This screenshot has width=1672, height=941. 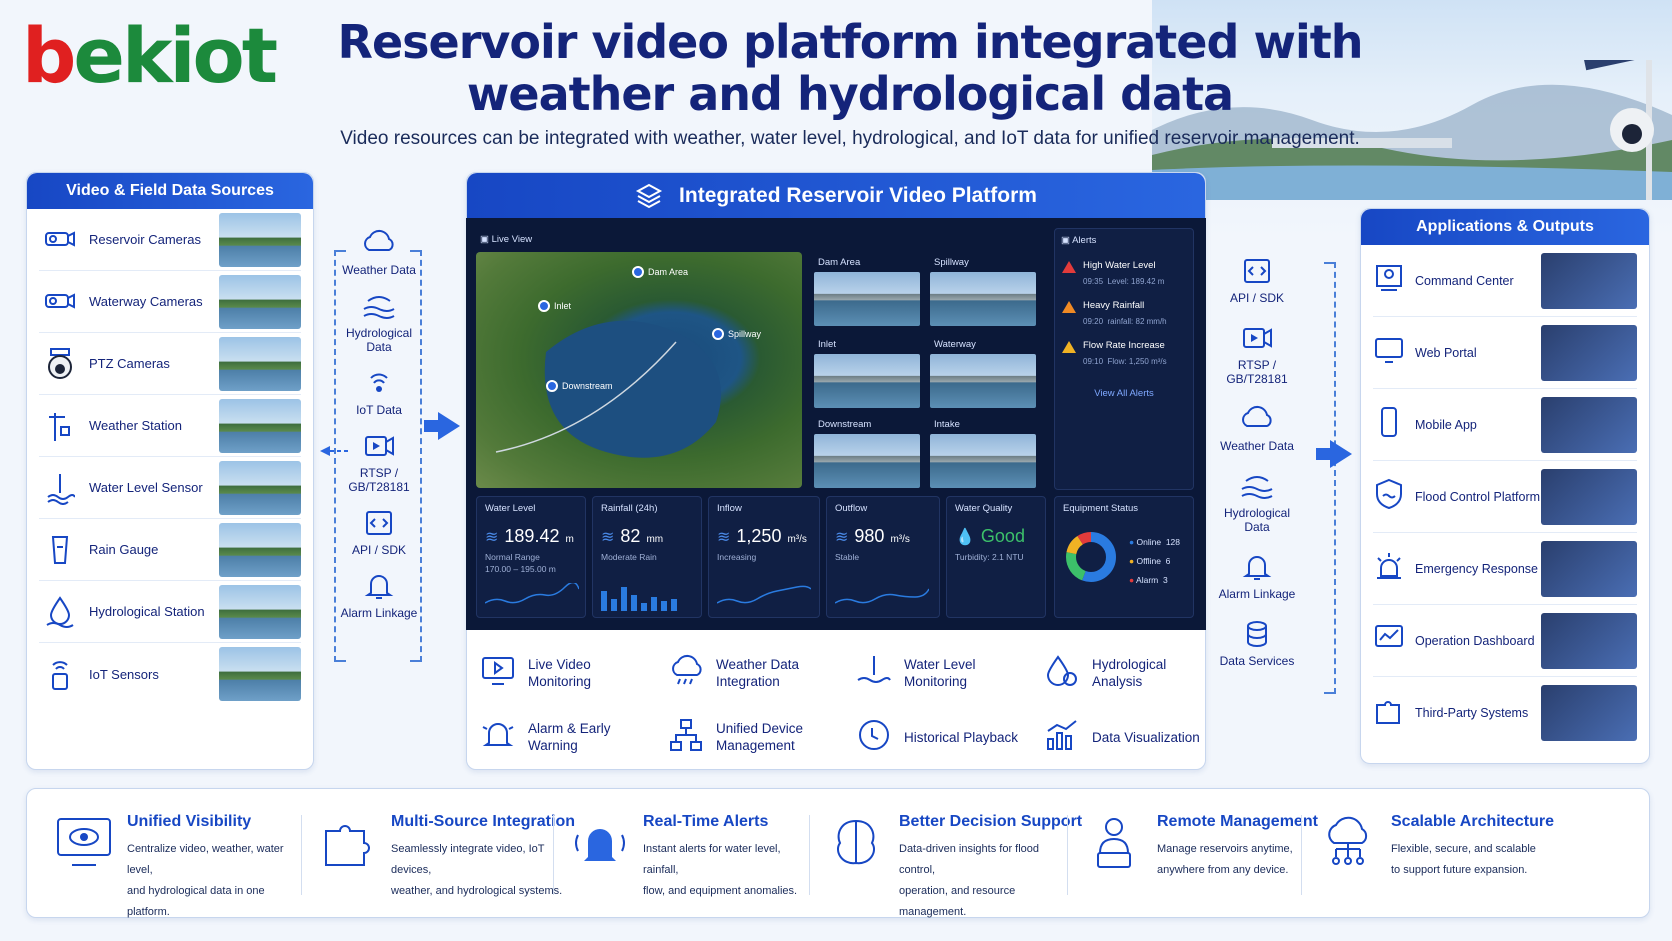 I want to click on platform-header: Integrated Reservoir Video Platform, so click(x=836, y=196).